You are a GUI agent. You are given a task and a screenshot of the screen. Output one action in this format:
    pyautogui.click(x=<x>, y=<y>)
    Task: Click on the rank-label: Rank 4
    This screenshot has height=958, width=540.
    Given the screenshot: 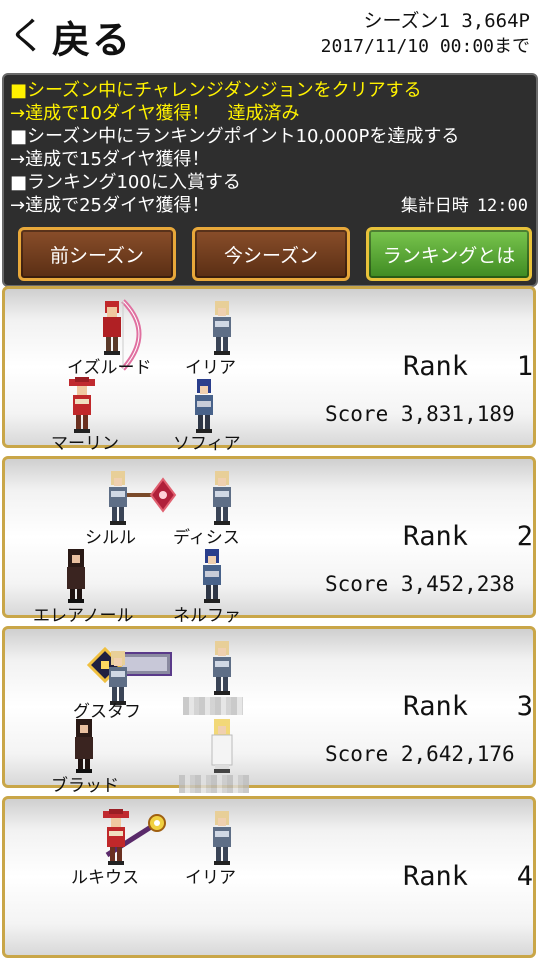 What is the action you would take?
    pyautogui.click(x=468, y=876)
    